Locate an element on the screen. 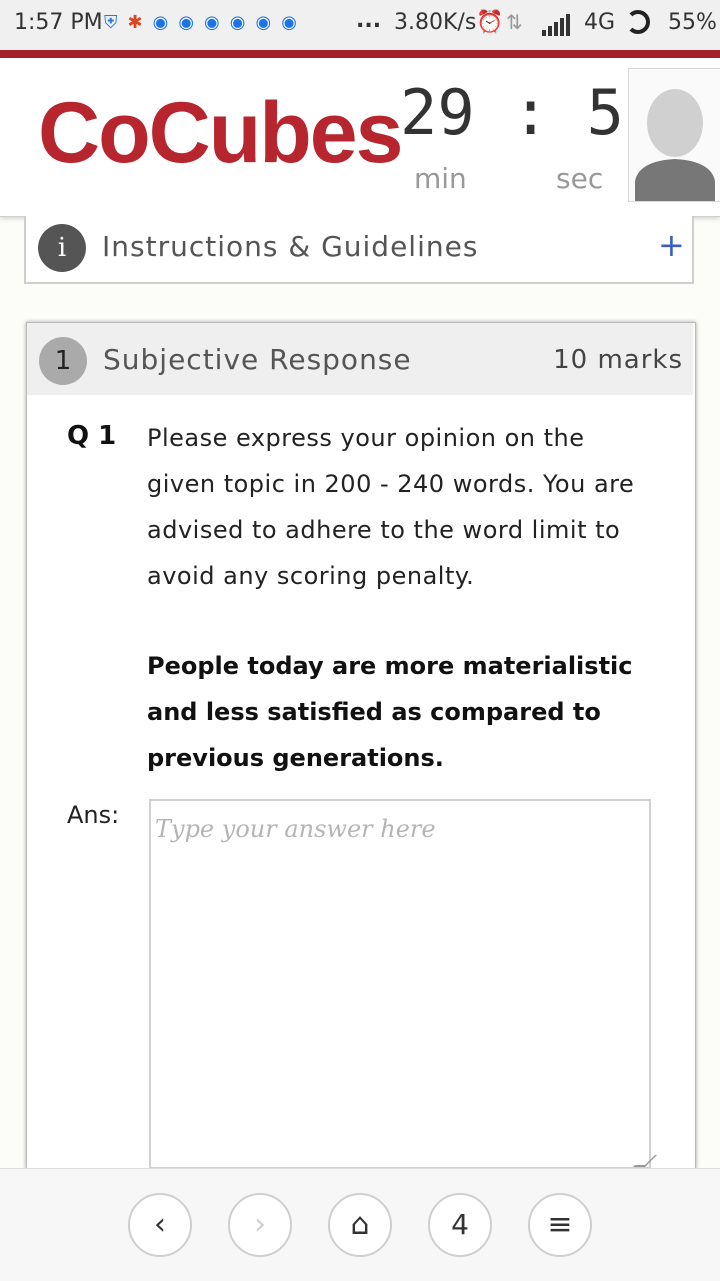  answer-label: Ans: is located at coordinates (93, 815).